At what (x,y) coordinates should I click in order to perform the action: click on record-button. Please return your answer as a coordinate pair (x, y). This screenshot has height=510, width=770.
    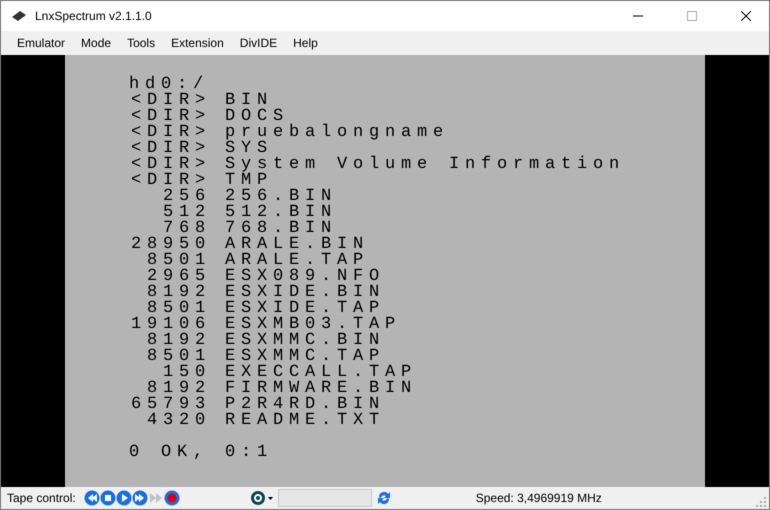
    Looking at the image, I should click on (172, 498).